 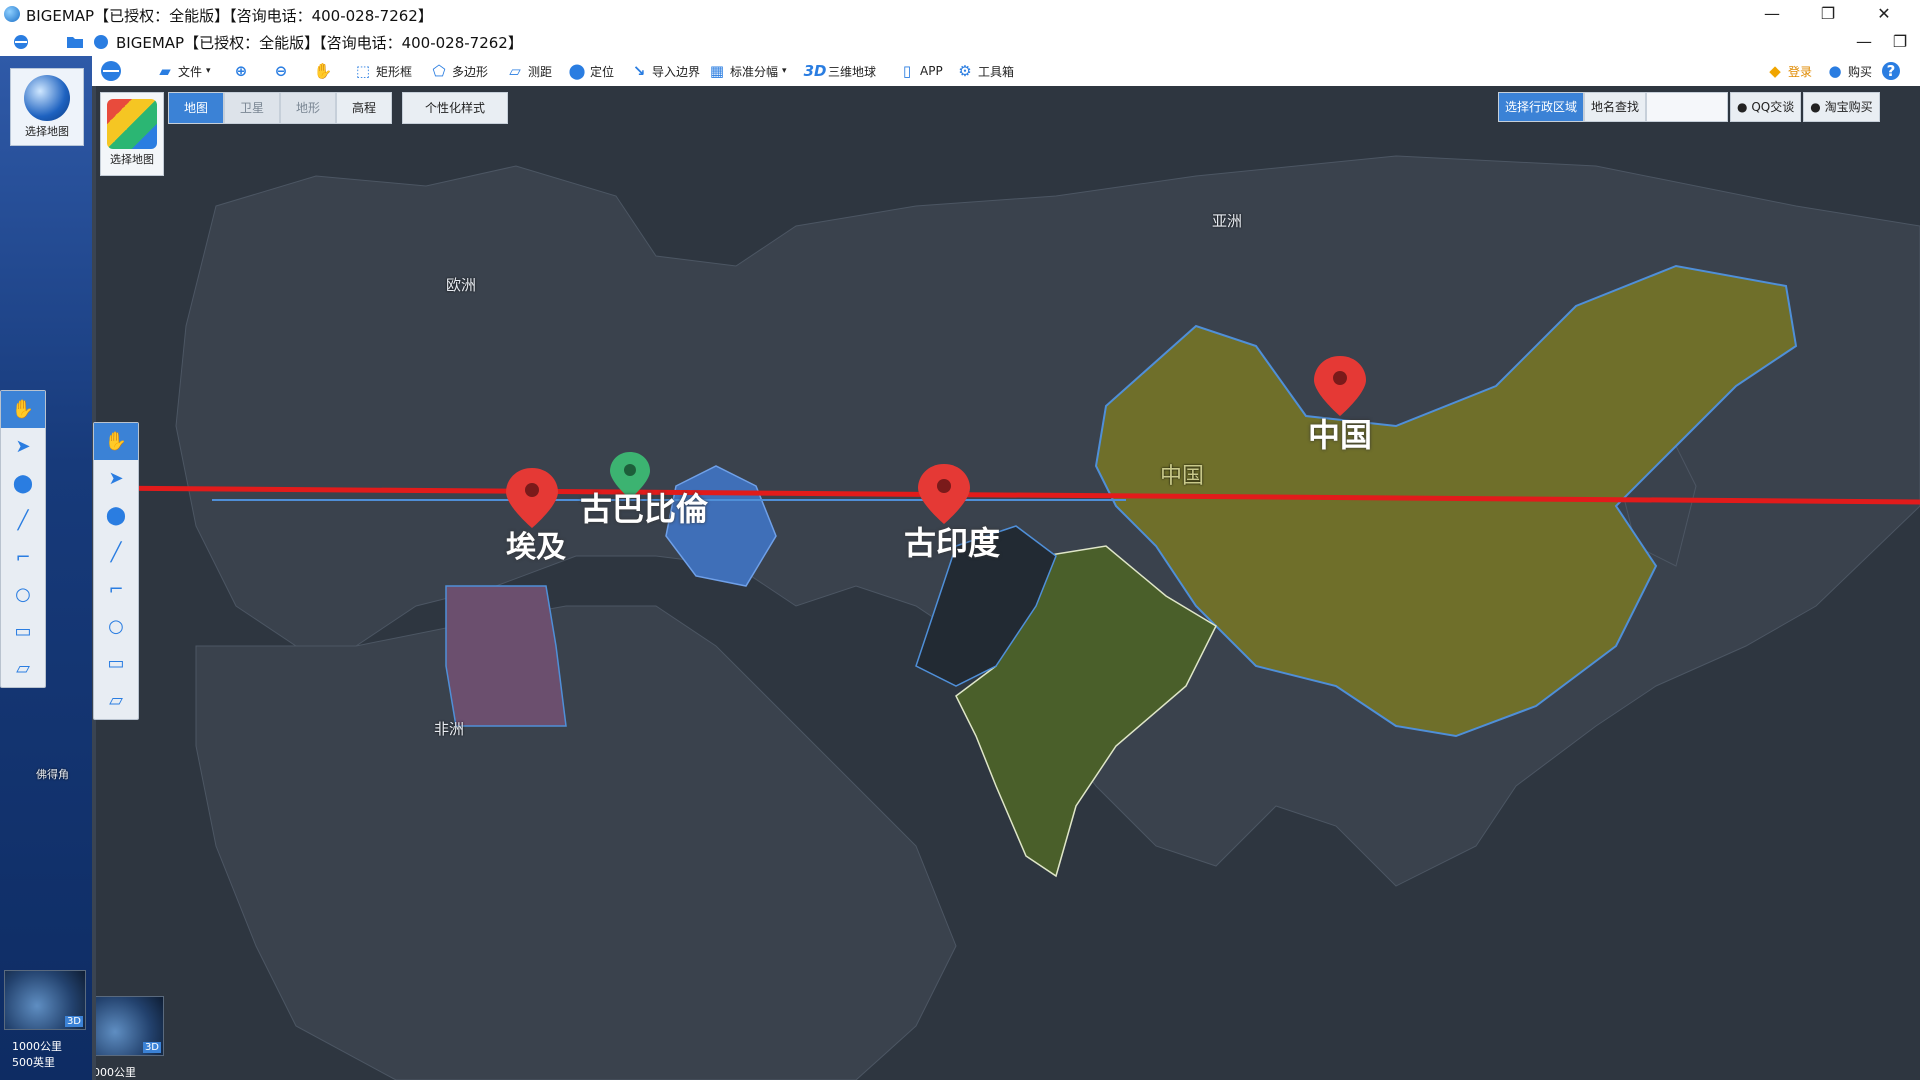 I want to click on location-pin-icon: ⬤, so click(x=577, y=71).